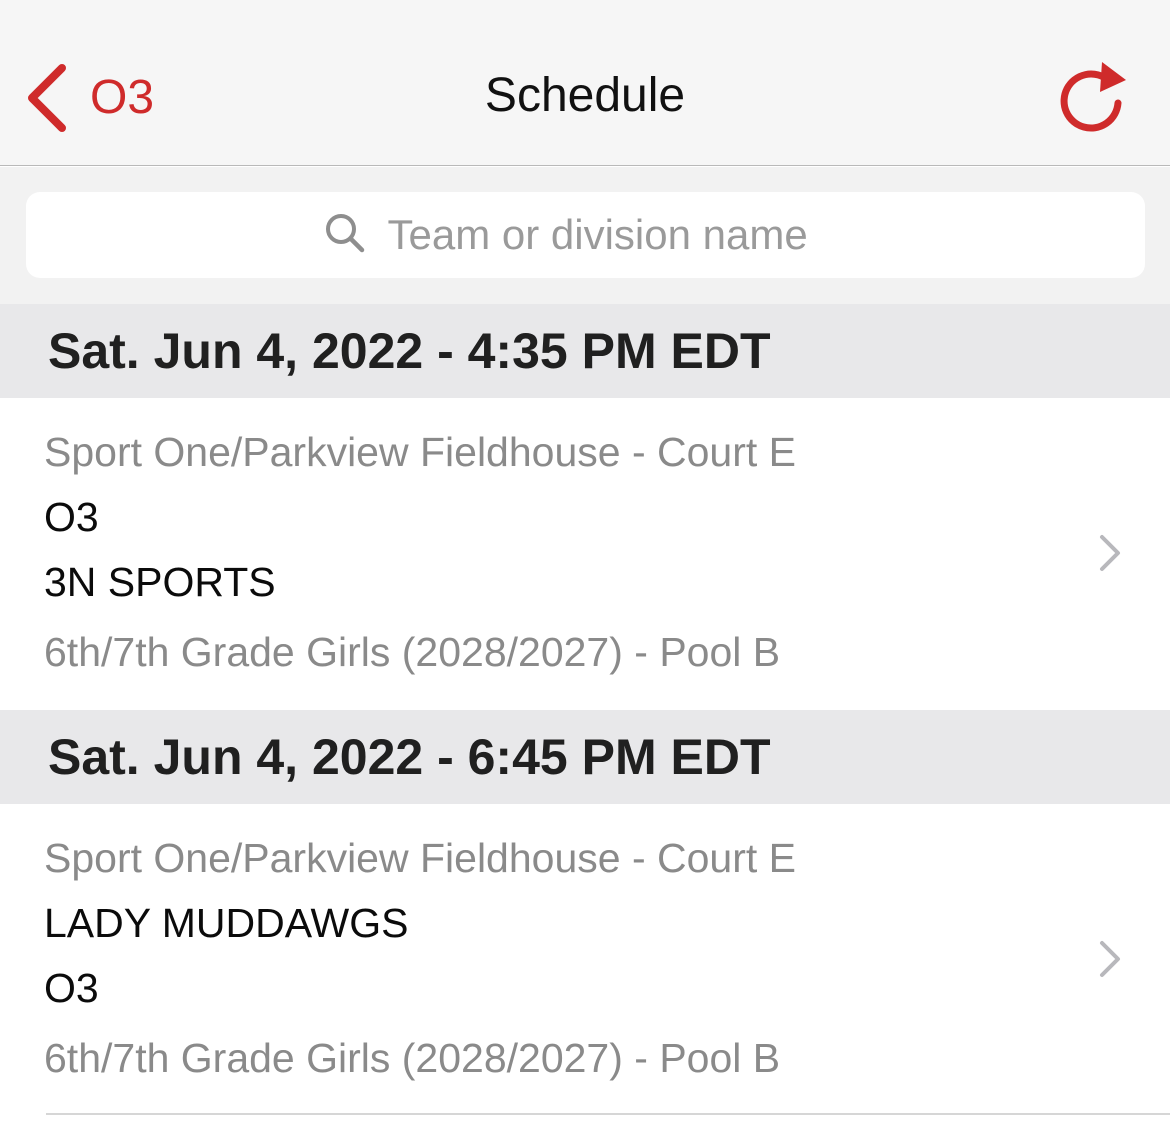  What do you see at coordinates (617, 235) in the screenshot?
I see `search-input` at bounding box center [617, 235].